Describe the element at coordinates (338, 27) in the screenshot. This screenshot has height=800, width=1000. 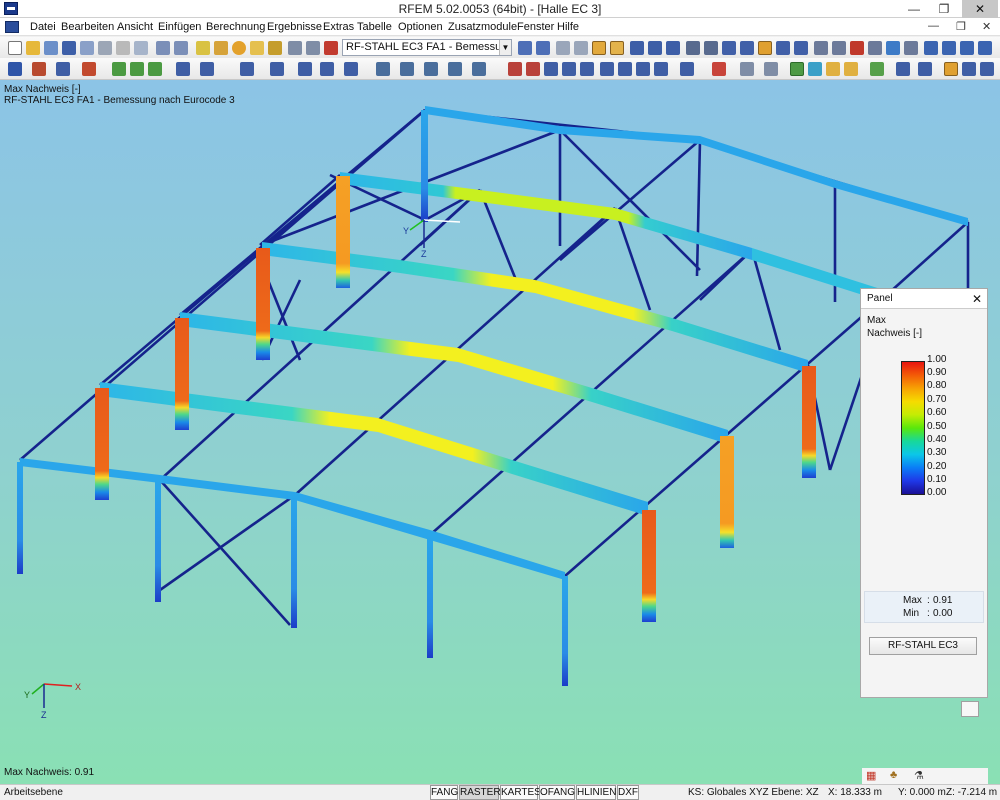
I see `menu-extras: Extras` at that location.